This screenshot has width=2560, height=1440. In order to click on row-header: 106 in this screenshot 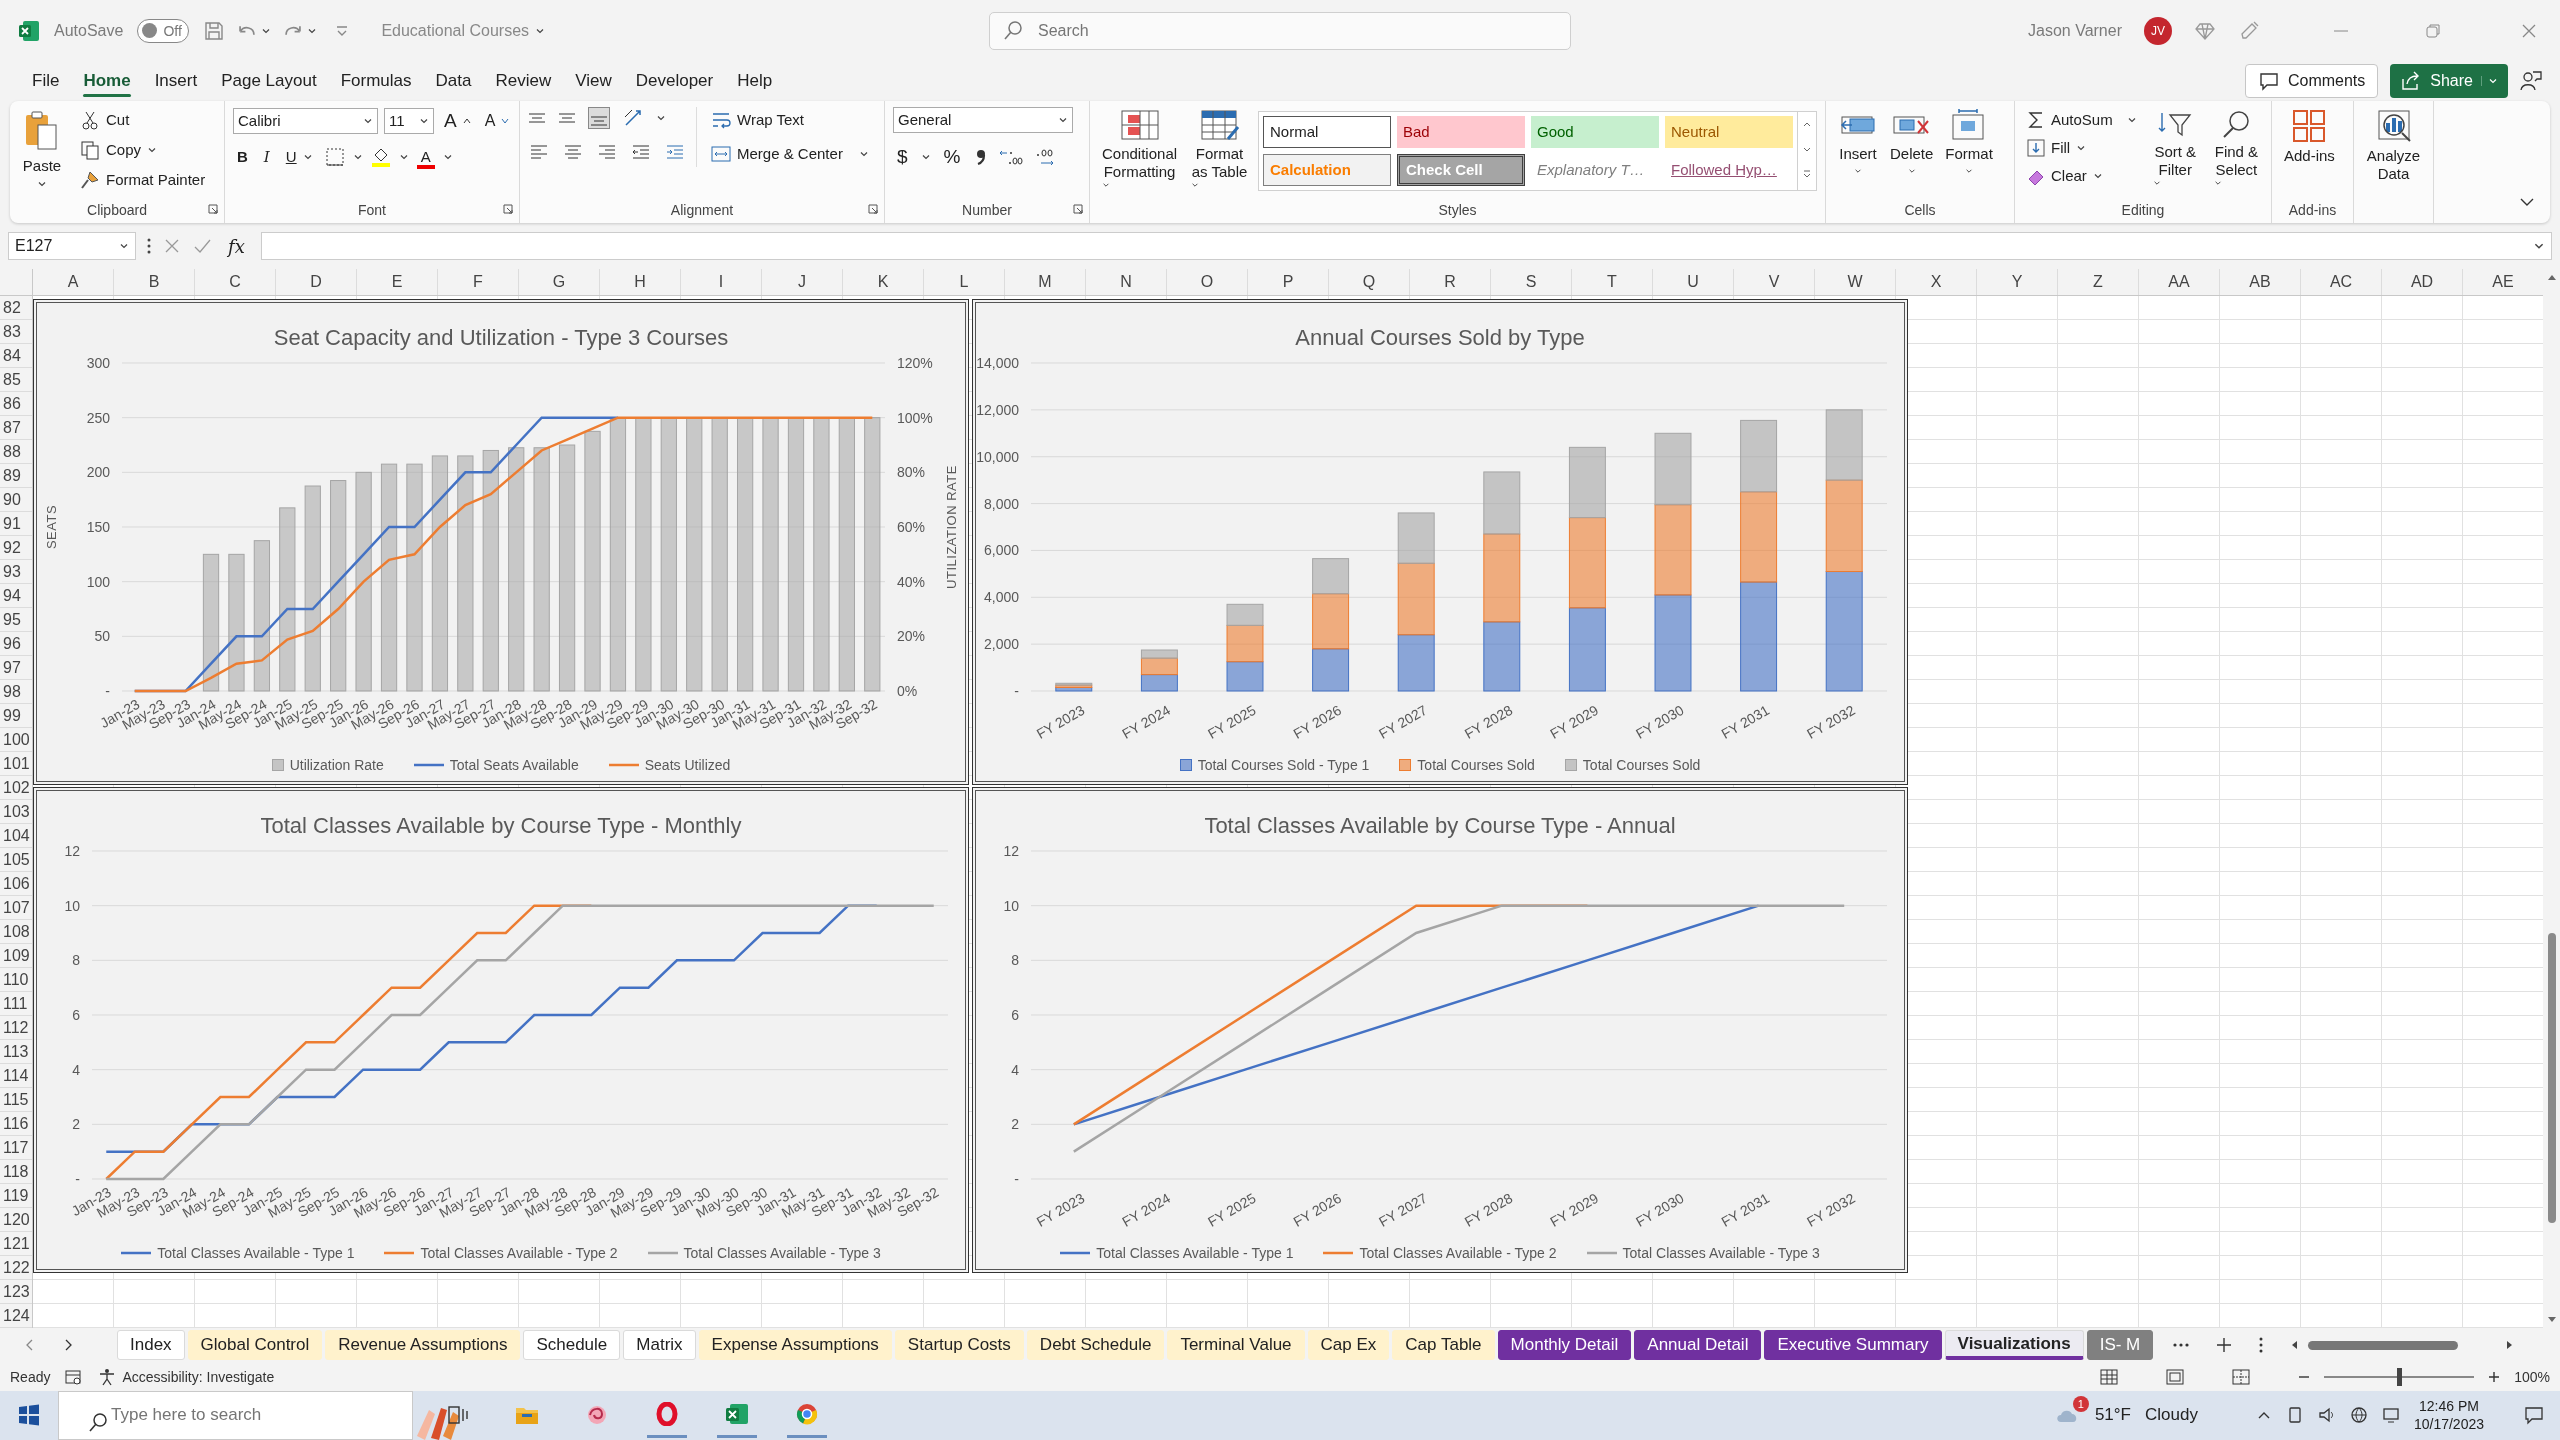, I will do `click(16, 884)`.